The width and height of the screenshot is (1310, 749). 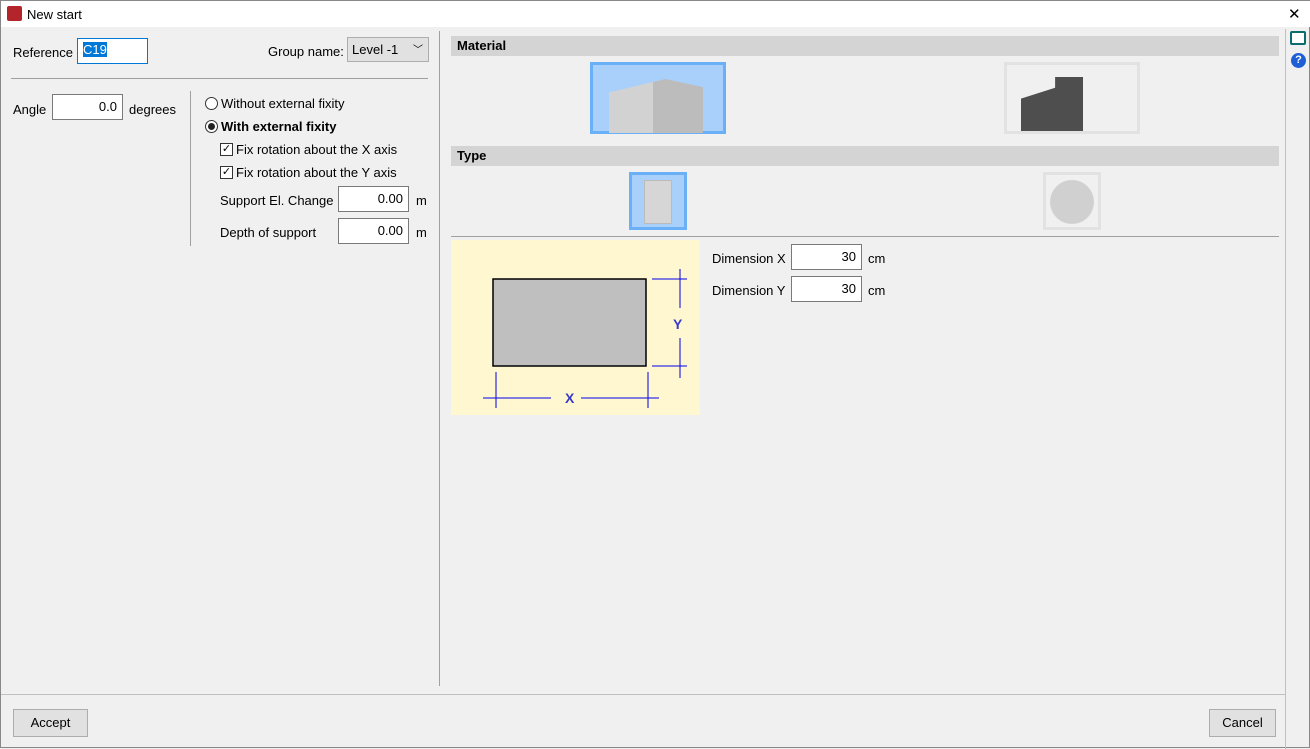 What do you see at coordinates (277, 200) in the screenshot?
I see `support-label: Support El. Change` at bounding box center [277, 200].